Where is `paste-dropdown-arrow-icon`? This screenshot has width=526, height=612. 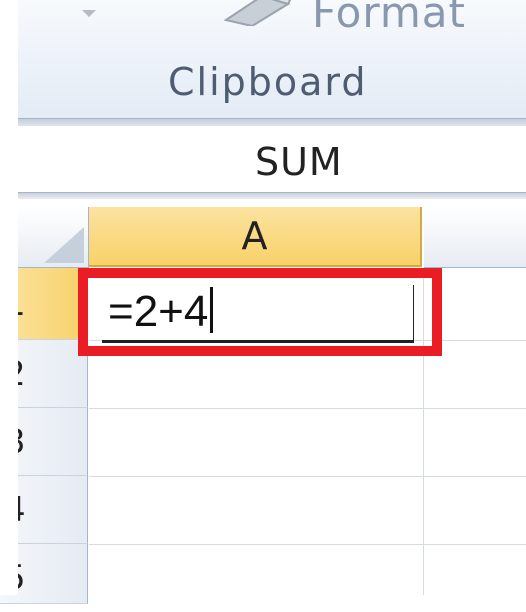 paste-dropdown-arrow-icon is located at coordinates (89, 13).